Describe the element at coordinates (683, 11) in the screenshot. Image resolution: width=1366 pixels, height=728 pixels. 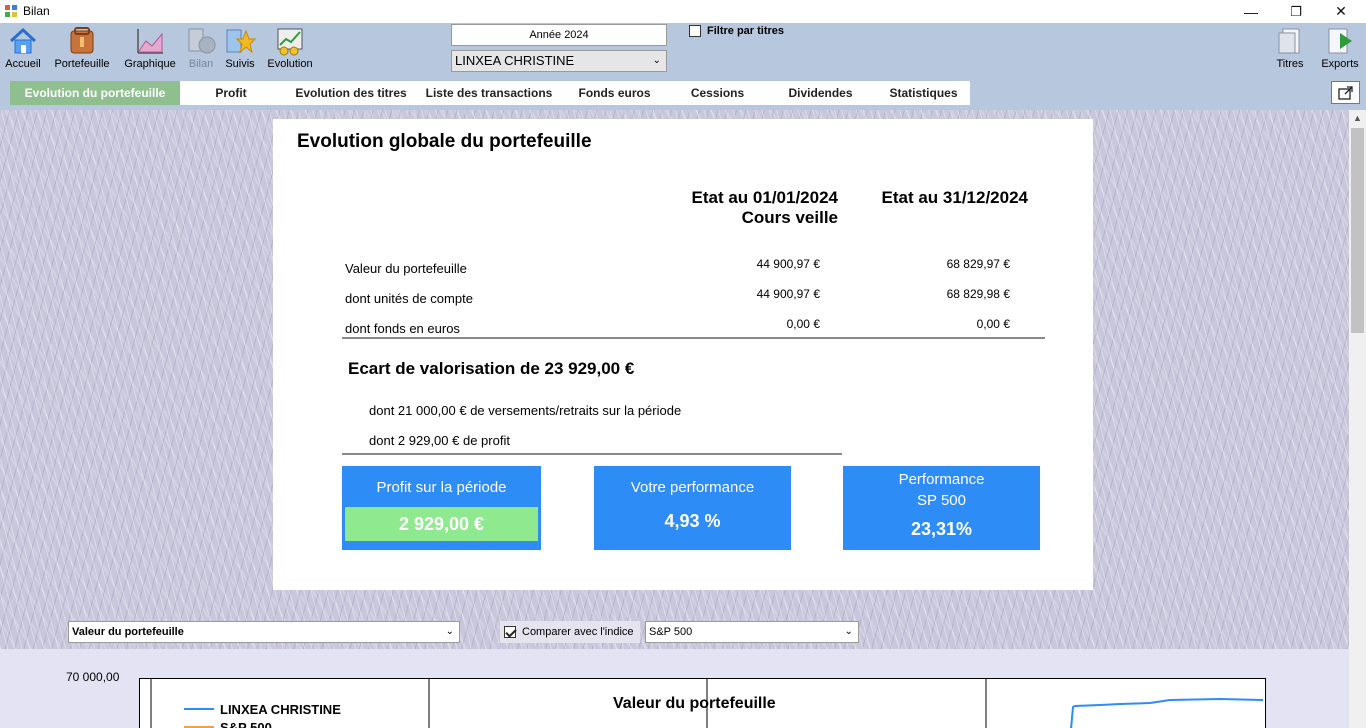
I see `title-bar: Bilan — ❐ ✕` at that location.